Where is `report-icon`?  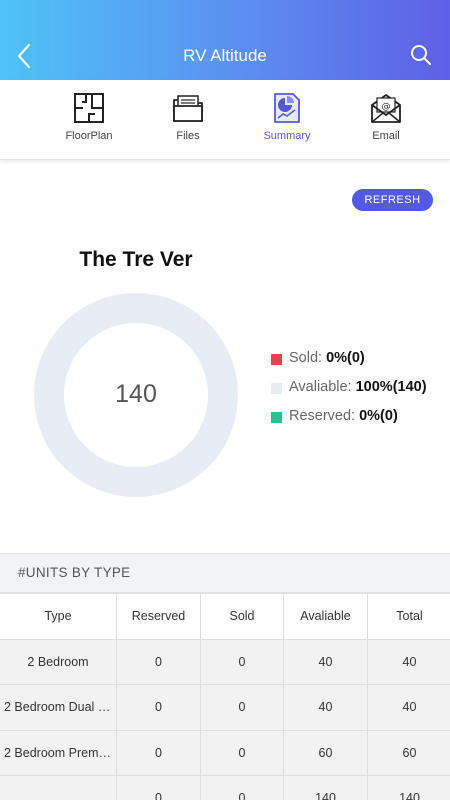
report-icon is located at coordinates (287, 108).